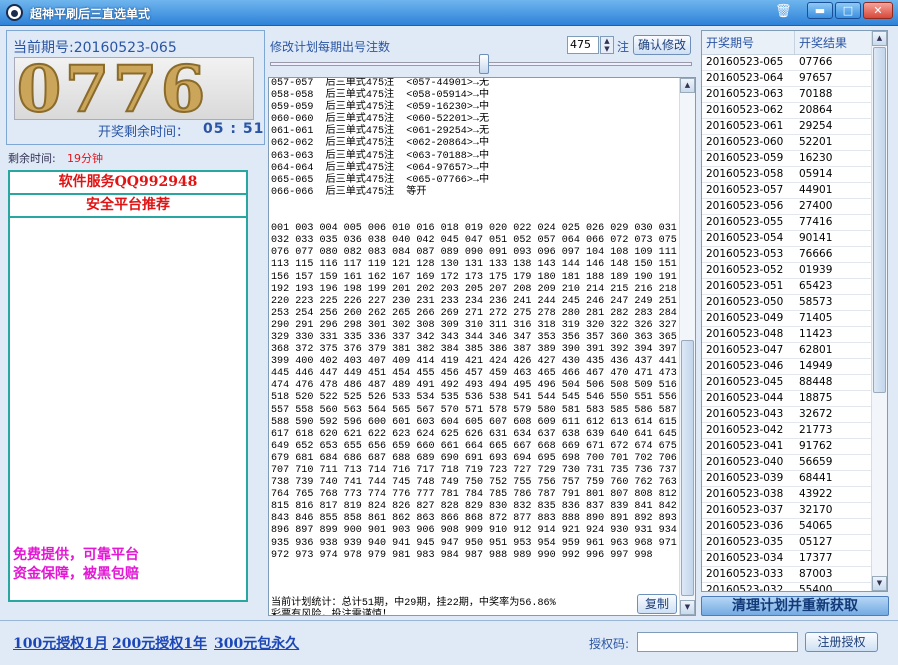 This screenshot has width=898, height=665. What do you see at coordinates (60, 643) in the screenshot?
I see `license-1-month-link: 100元授权1月` at bounding box center [60, 643].